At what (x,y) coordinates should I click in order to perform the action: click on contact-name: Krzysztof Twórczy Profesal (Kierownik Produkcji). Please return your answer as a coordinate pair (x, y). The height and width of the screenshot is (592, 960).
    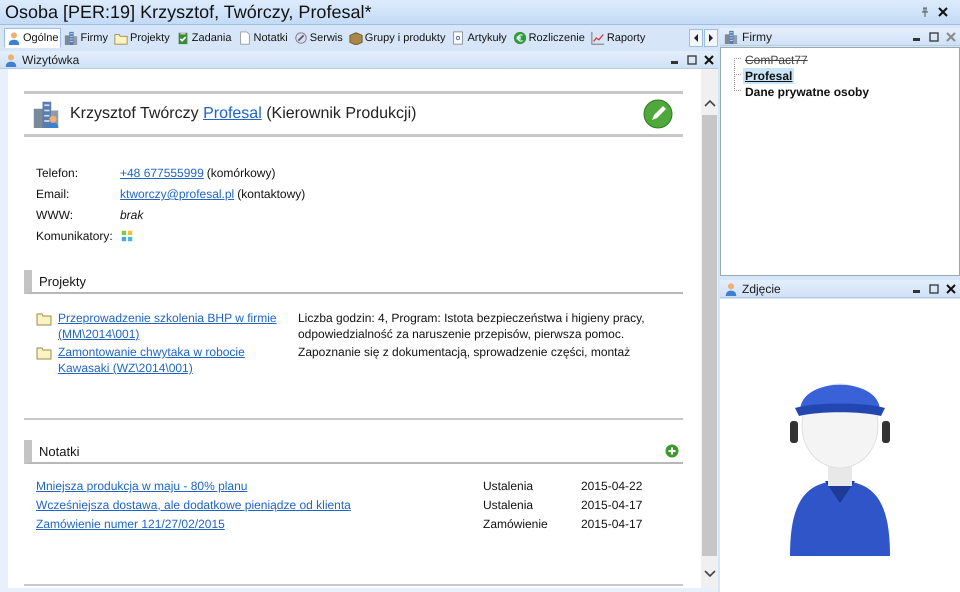
    Looking at the image, I should click on (243, 114).